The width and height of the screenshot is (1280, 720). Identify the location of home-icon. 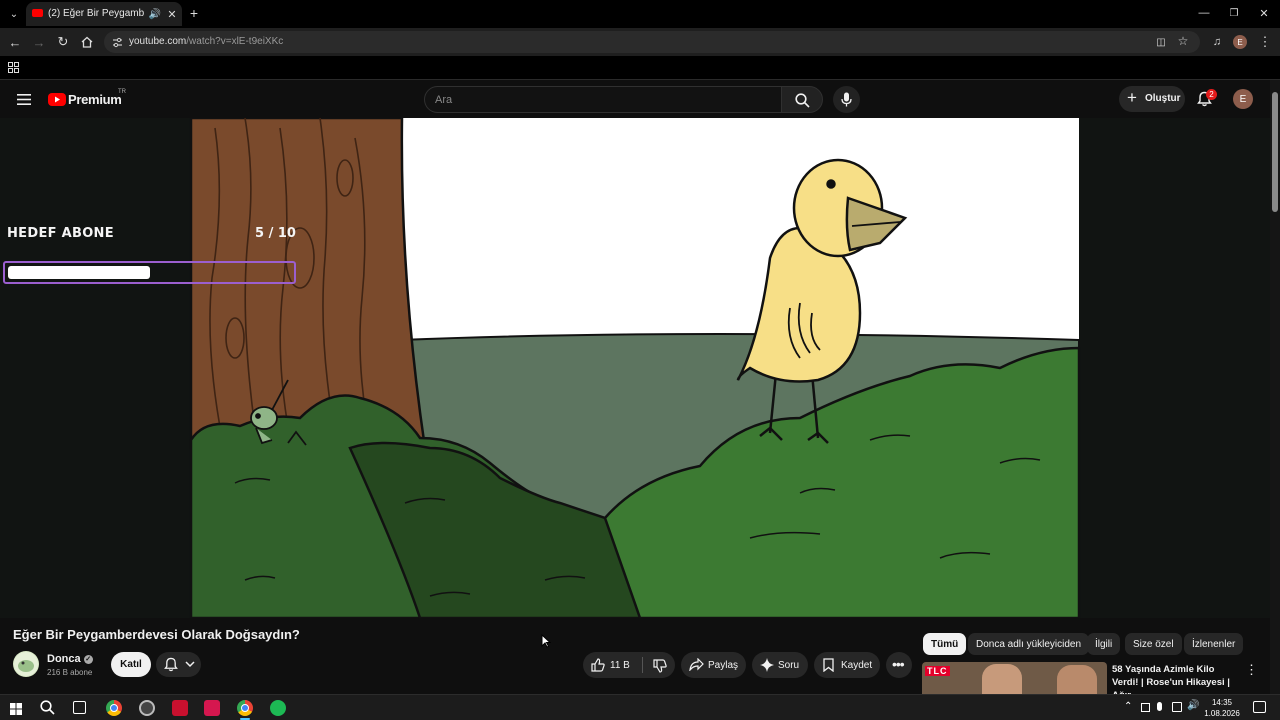
(87, 42).